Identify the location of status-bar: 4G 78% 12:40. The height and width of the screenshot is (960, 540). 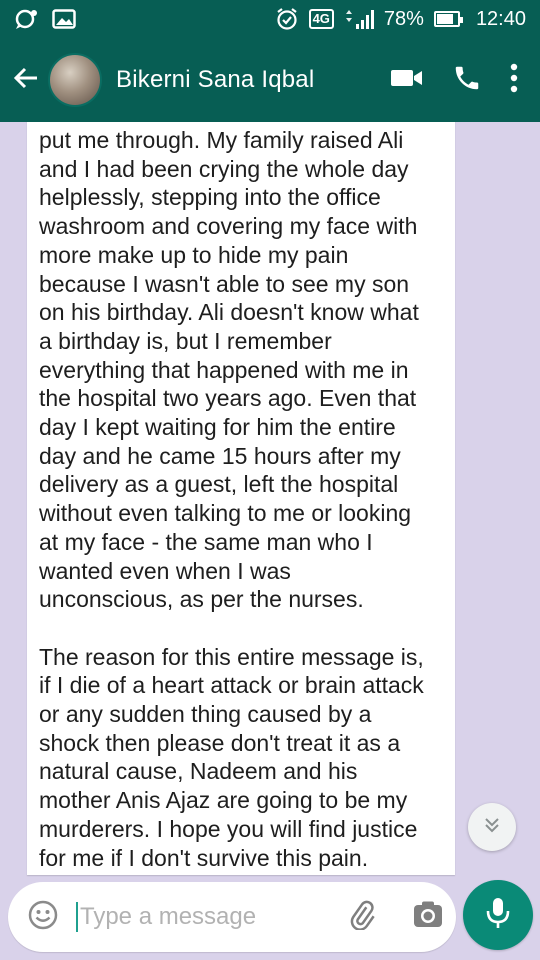
(270, 19).